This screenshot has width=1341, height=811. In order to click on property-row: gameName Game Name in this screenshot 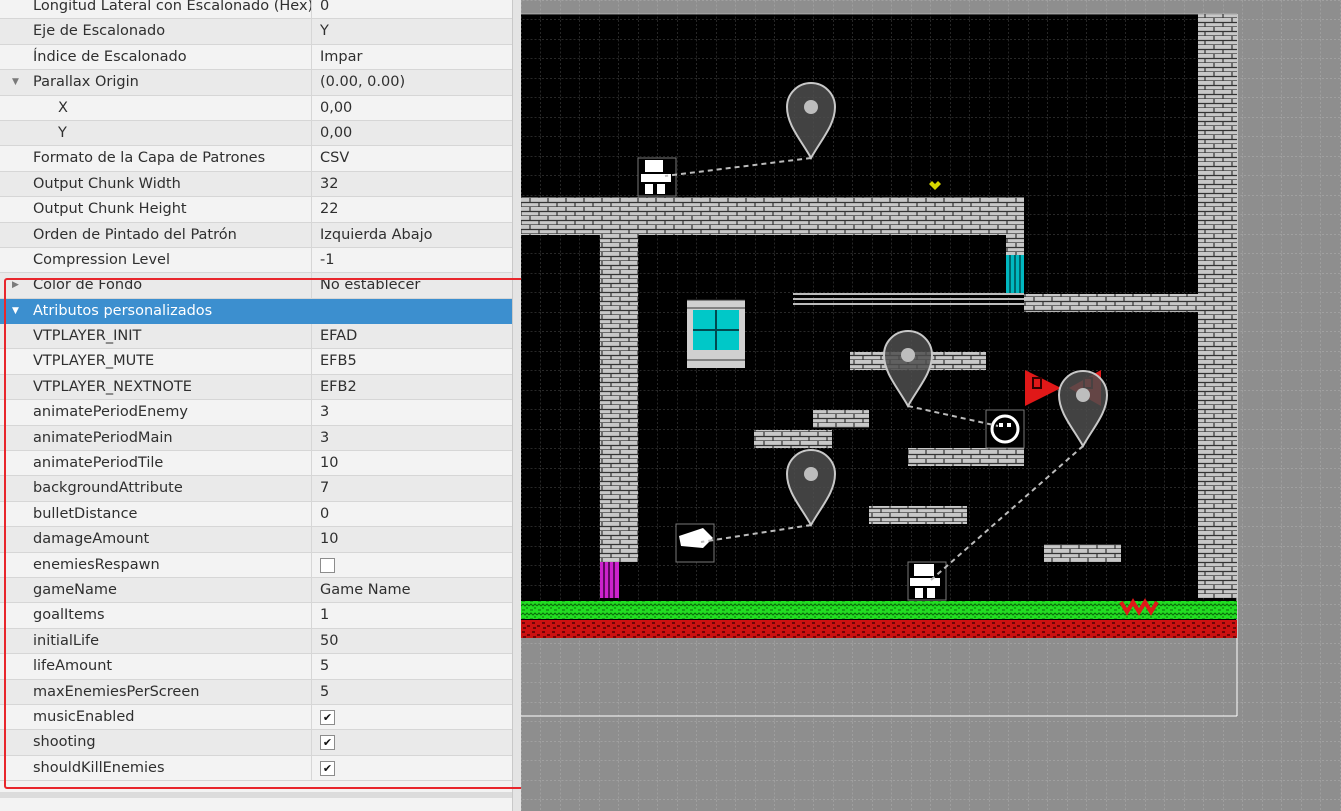, I will do `click(256, 590)`.